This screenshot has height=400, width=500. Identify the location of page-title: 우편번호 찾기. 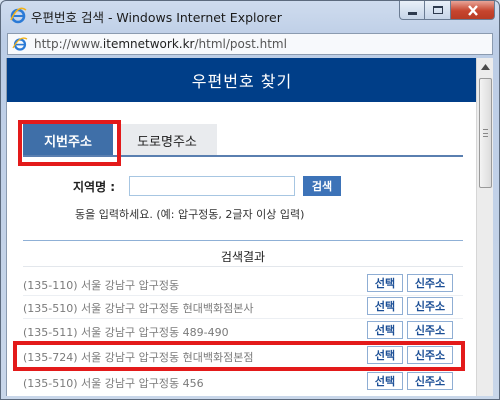
(242, 81).